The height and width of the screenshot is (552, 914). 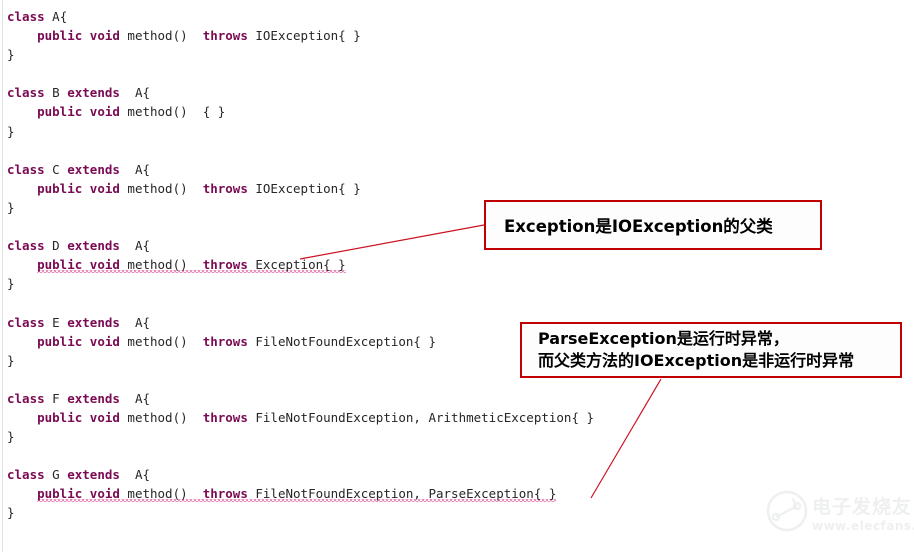 What do you see at coordinates (638, 226) in the screenshot?
I see `callout-1-text: Exception是IOException的父类` at bounding box center [638, 226].